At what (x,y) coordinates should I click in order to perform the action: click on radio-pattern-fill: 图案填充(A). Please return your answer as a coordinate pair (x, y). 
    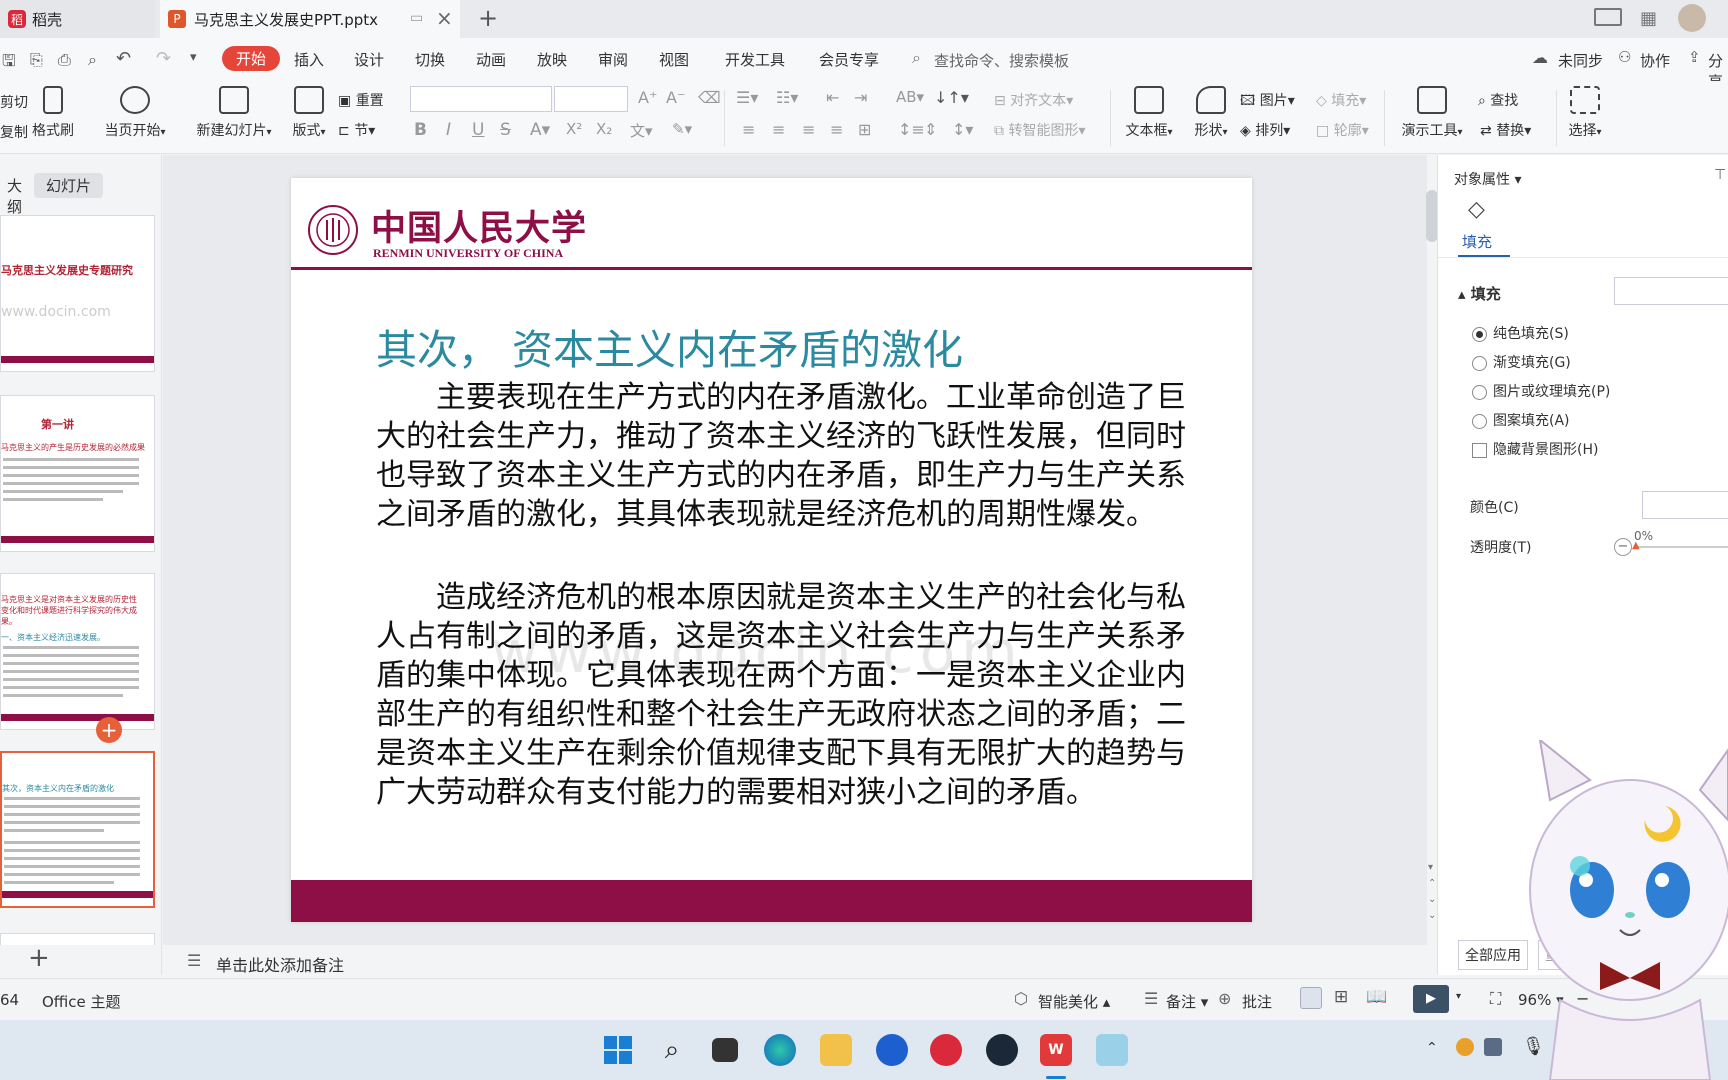
    Looking at the image, I should click on (1521, 420).